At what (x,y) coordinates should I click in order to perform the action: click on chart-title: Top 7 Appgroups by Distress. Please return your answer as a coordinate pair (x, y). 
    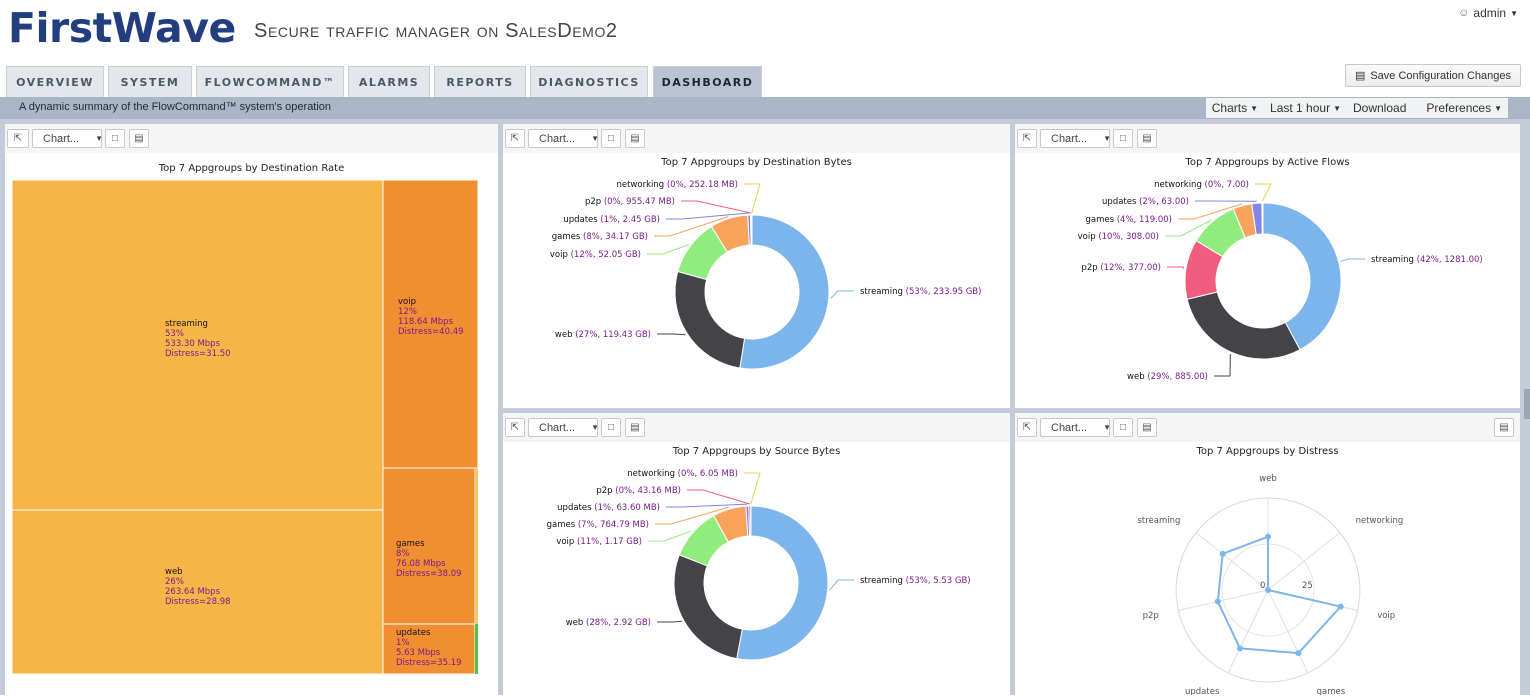
    Looking at the image, I should click on (1267, 451).